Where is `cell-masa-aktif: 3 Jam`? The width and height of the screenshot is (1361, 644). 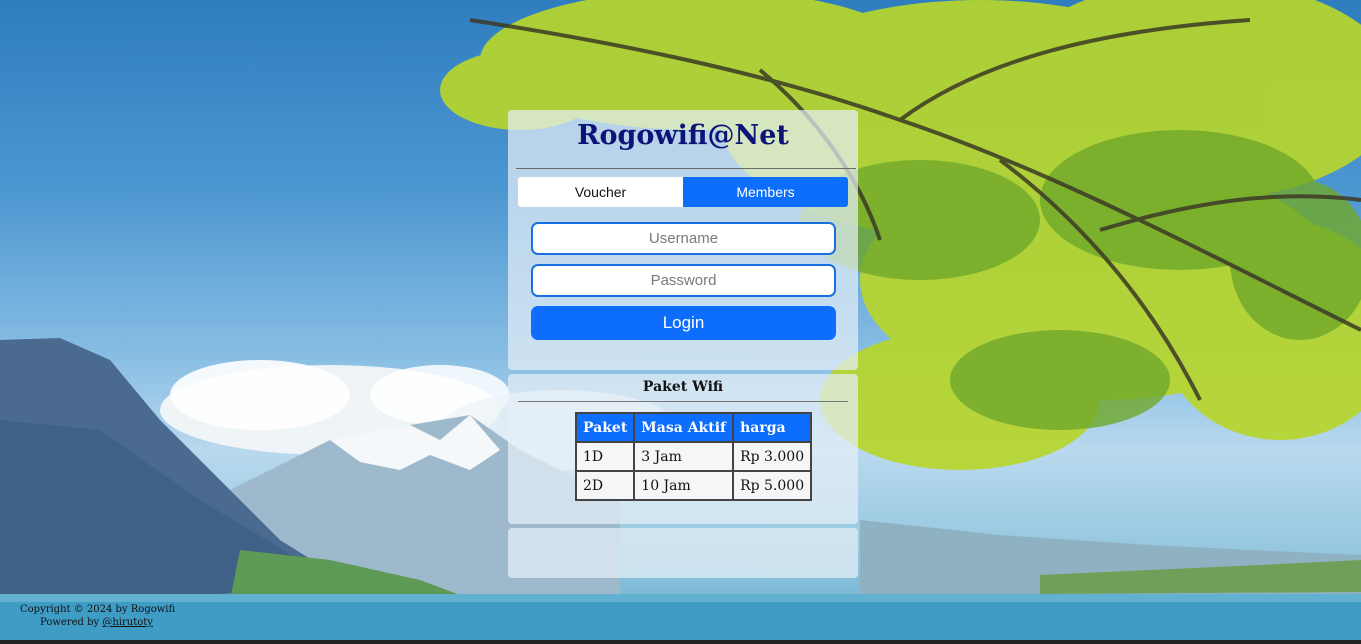
cell-masa-aktif: 3 Jam is located at coordinates (684, 456).